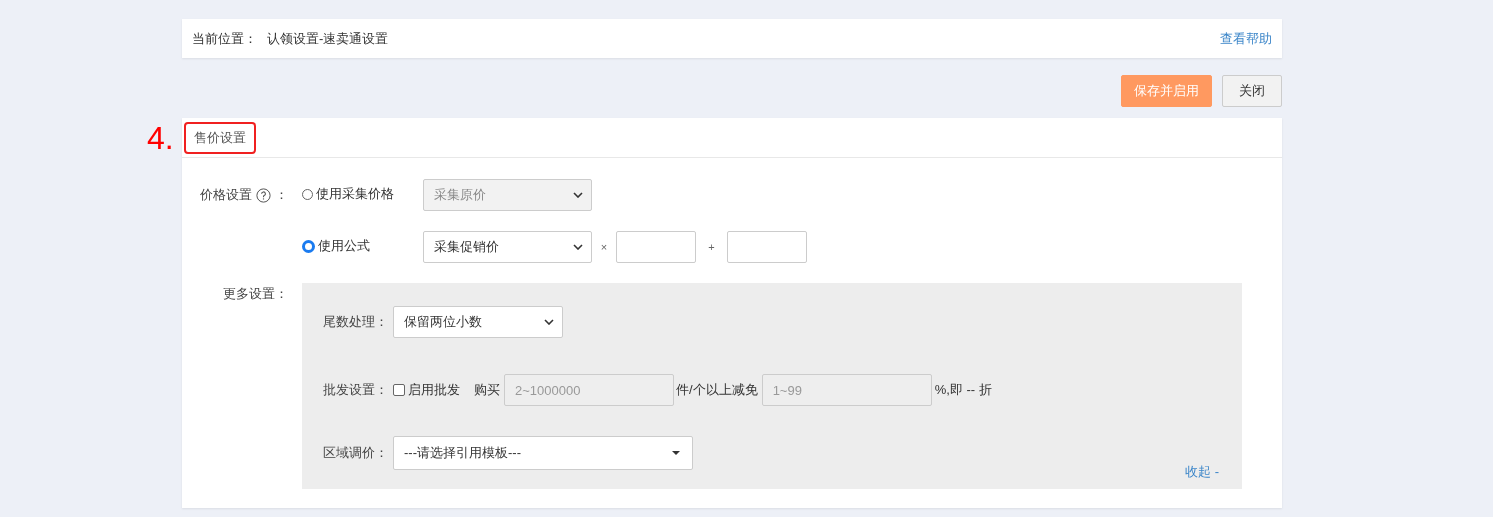 This screenshot has height=517, width=1493. Describe the element at coordinates (356, 322) in the screenshot. I see `field-label: 尾数处理：` at that location.